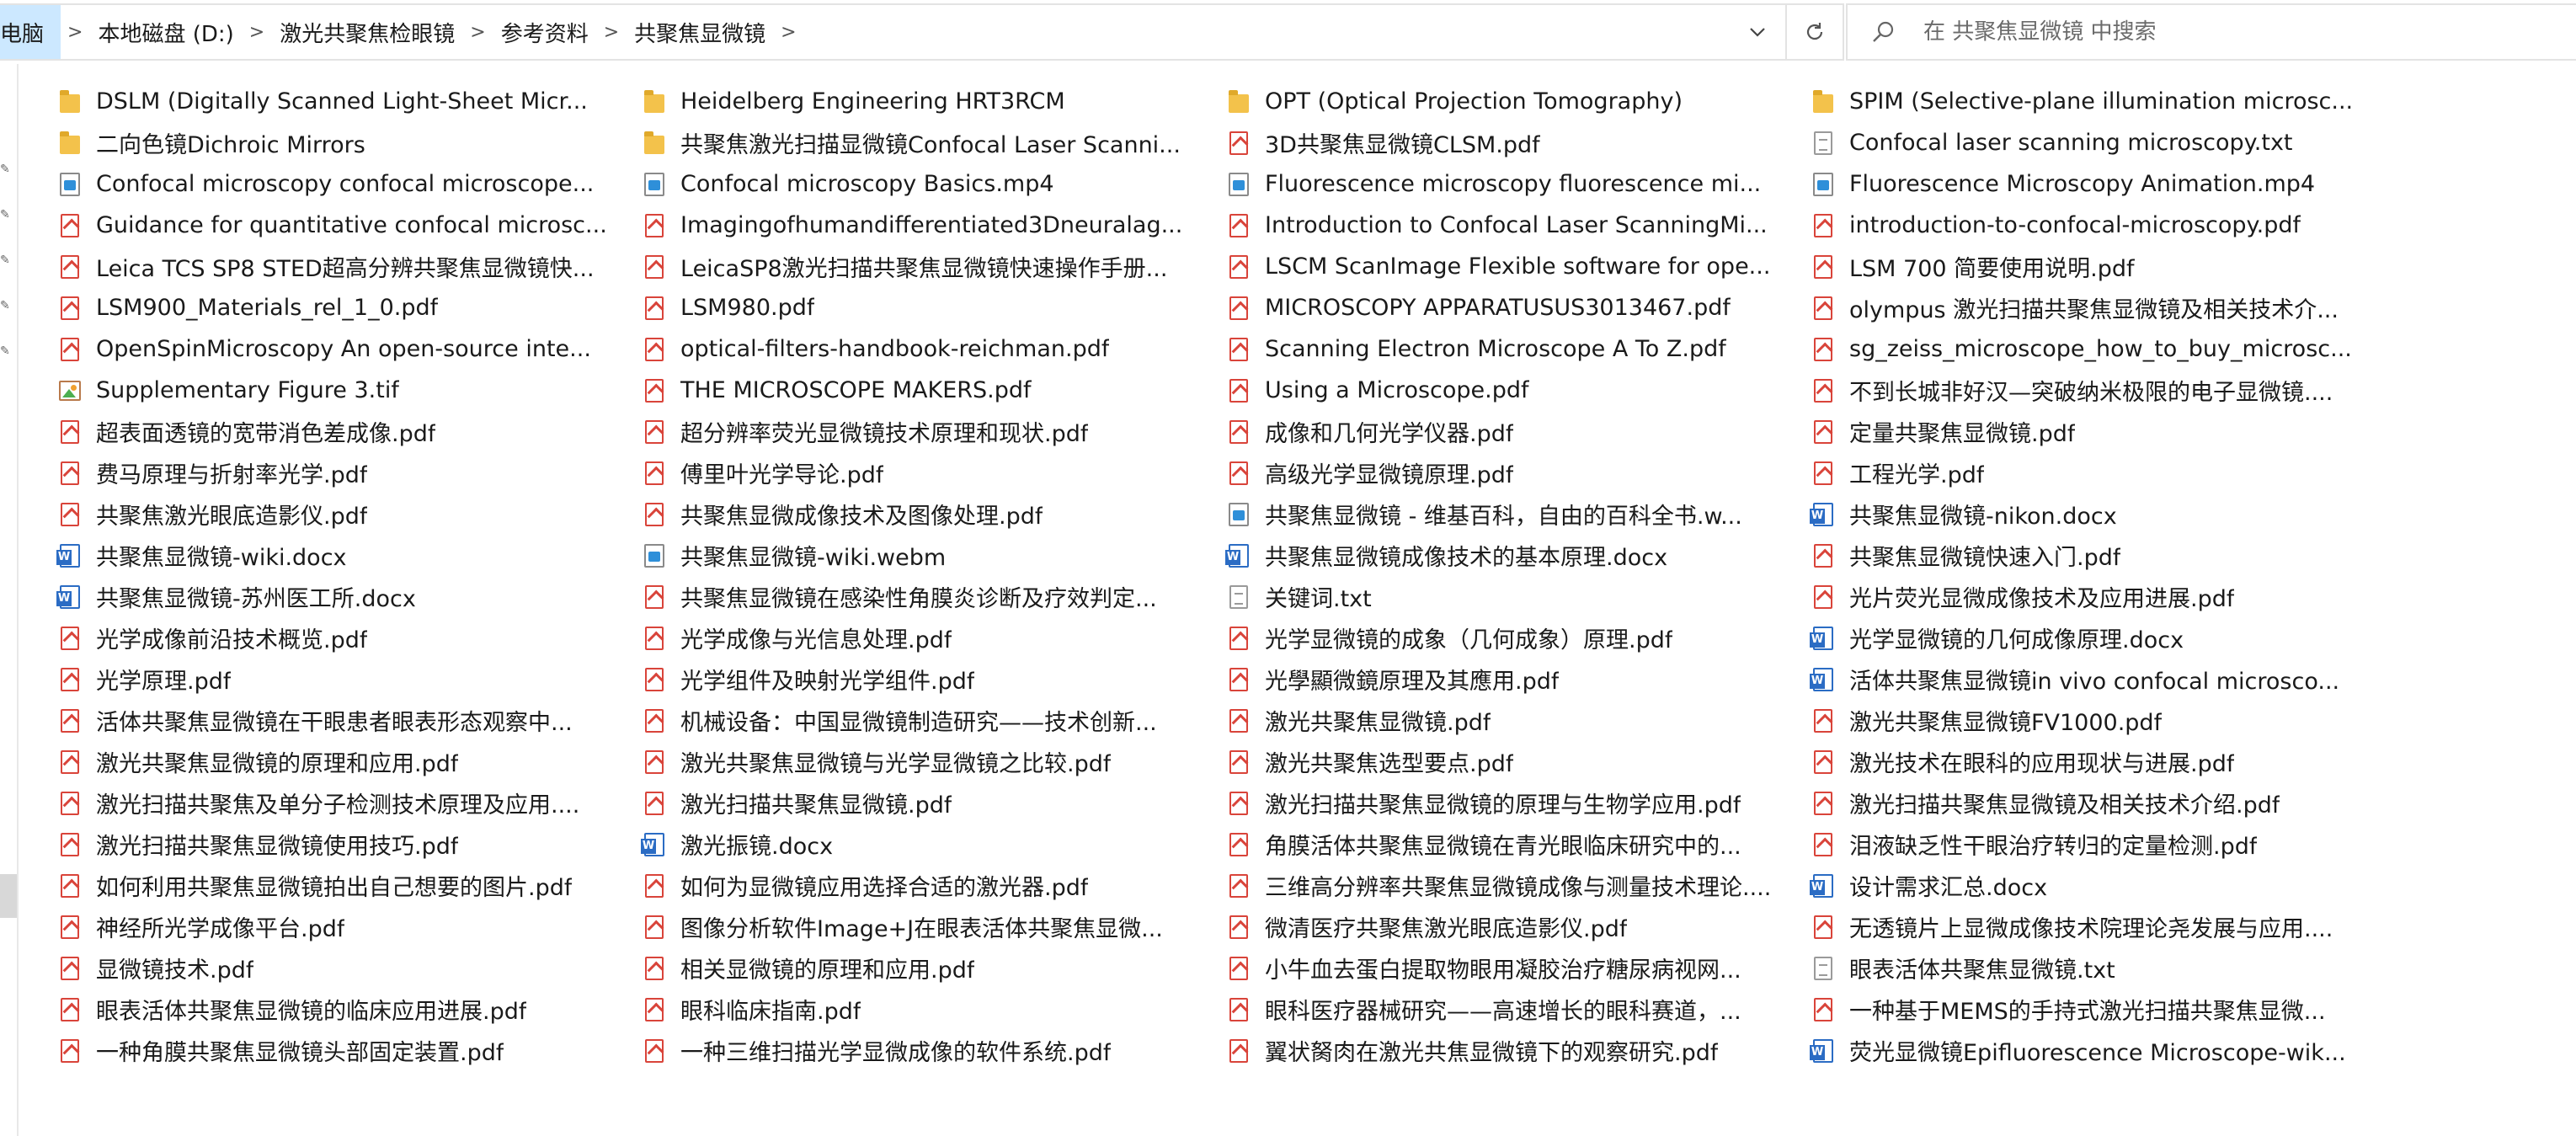 This screenshot has height=1136, width=2576. Describe the element at coordinates (345, 885) in the screenshot. I see `file-item: 如何利用共聚焦显微镜拍出自己想要的图片.pdf` at that location.